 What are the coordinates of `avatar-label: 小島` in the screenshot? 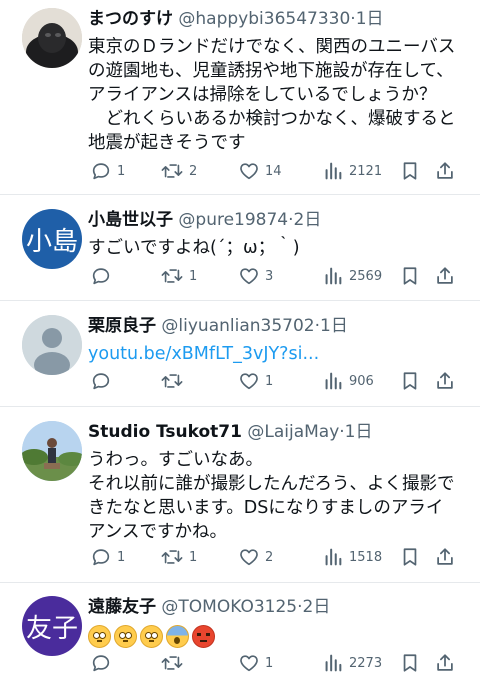 It's located at (51, 241).